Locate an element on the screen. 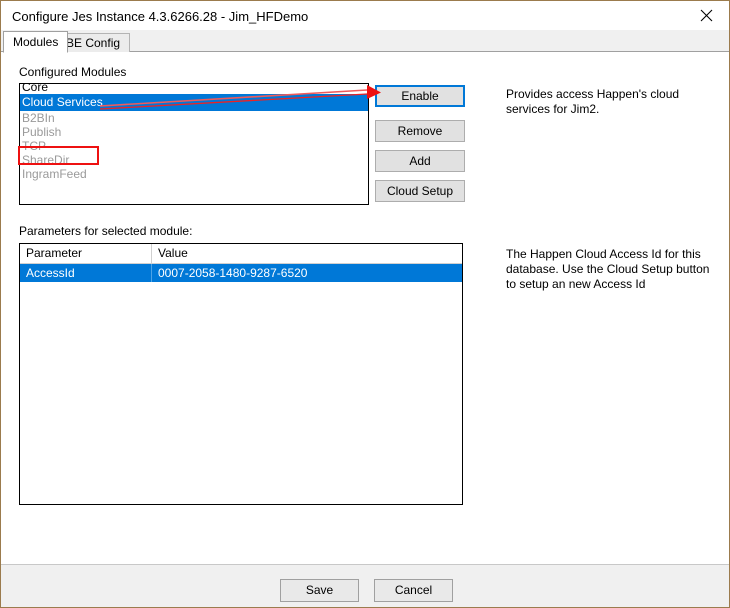 This screenshot has height=608, width=730. cell-parameter: AccessId is located at coordinates (85, 273).